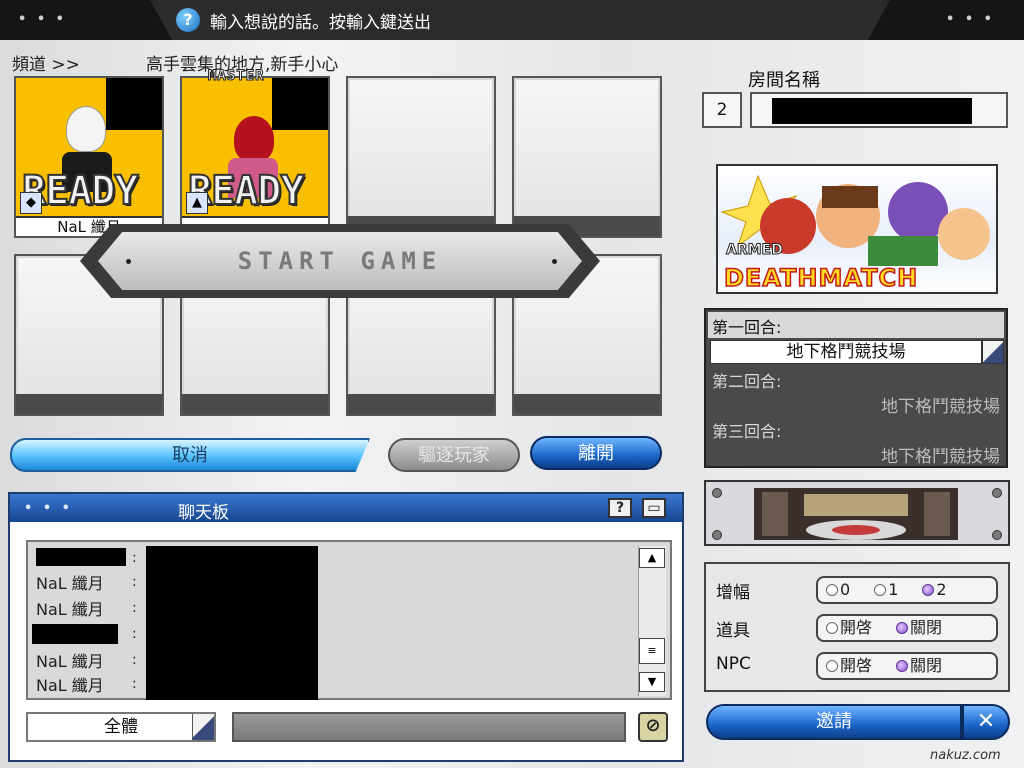  What do you see at coordinates (346, 508) in the screenshot?
I see `chat-header: • • • 聊天板 ? ▭` at bounding box center [346, 508].